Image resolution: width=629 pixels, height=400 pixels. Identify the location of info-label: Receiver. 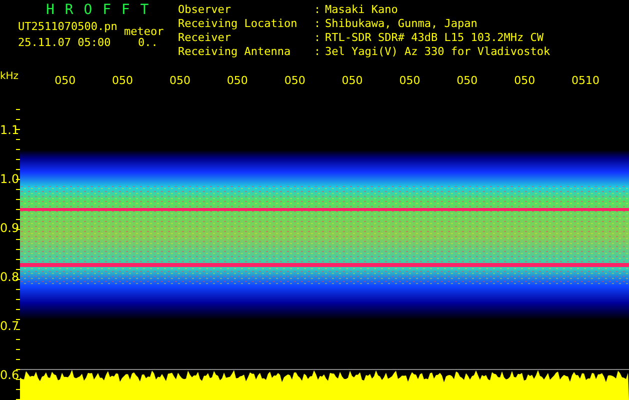
(205, 39).